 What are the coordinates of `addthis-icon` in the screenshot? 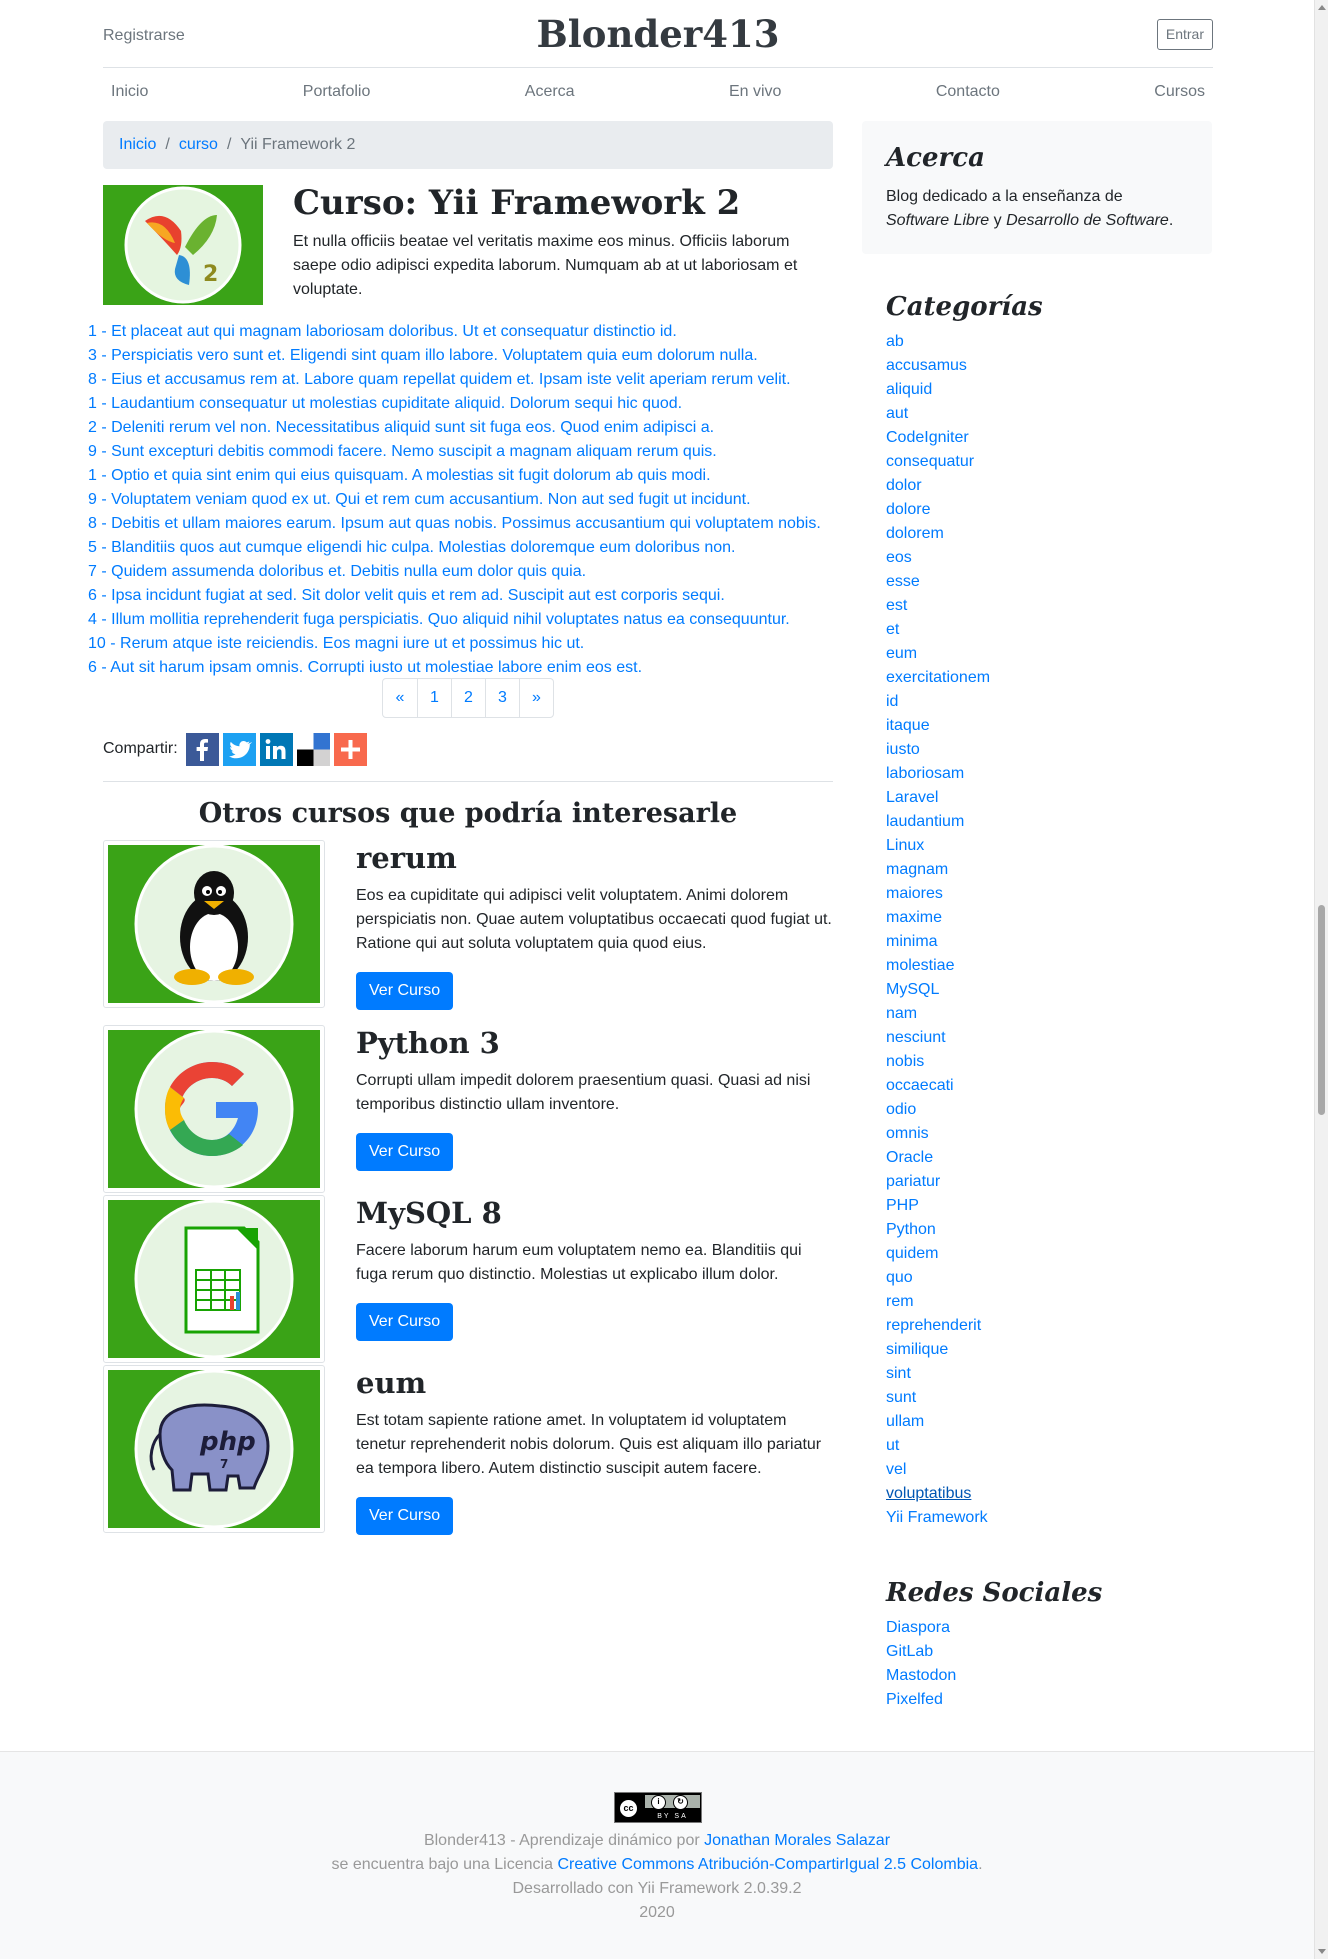 It's located at (348, 749).